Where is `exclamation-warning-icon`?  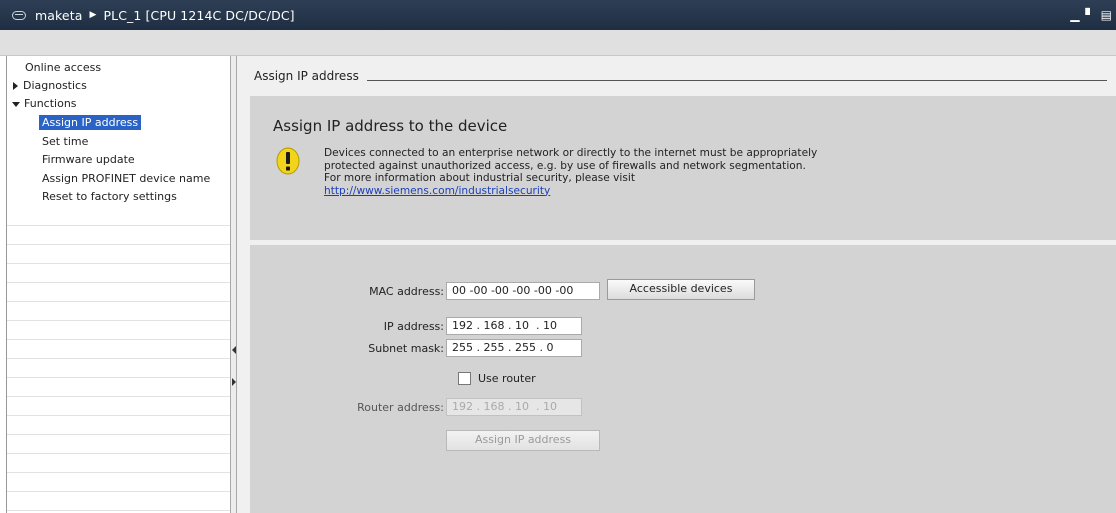
exclamation-warning-icon is located at coordinates (288, 161).